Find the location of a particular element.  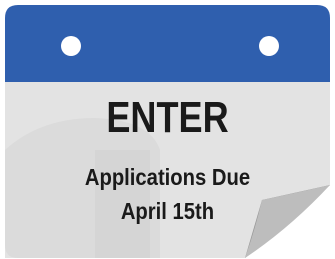

due-date-text: April 15th is located at coordinates (167, 211).